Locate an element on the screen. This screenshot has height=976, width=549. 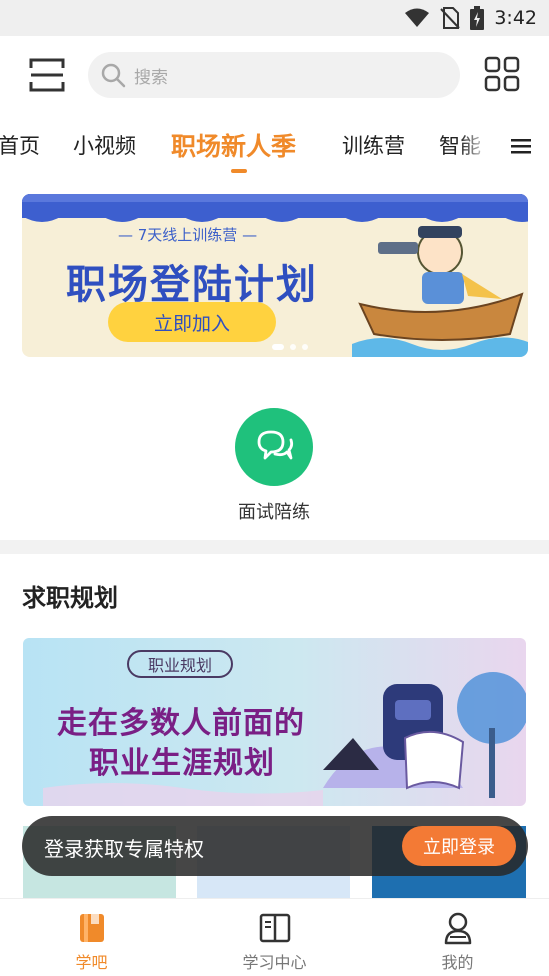
interview-practice-icon-circle is located at coordinates (274, 447).